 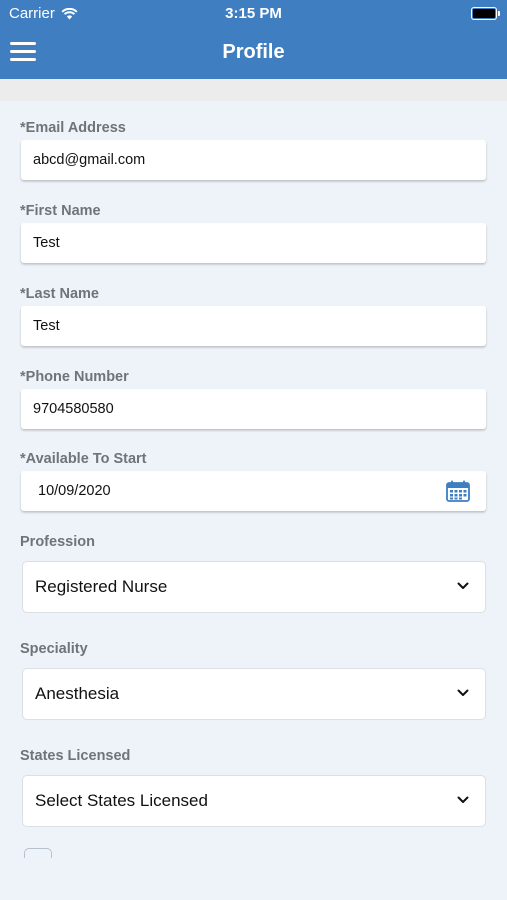 I want to click on speciality-label: Speciality, so click(x=54, y=649).